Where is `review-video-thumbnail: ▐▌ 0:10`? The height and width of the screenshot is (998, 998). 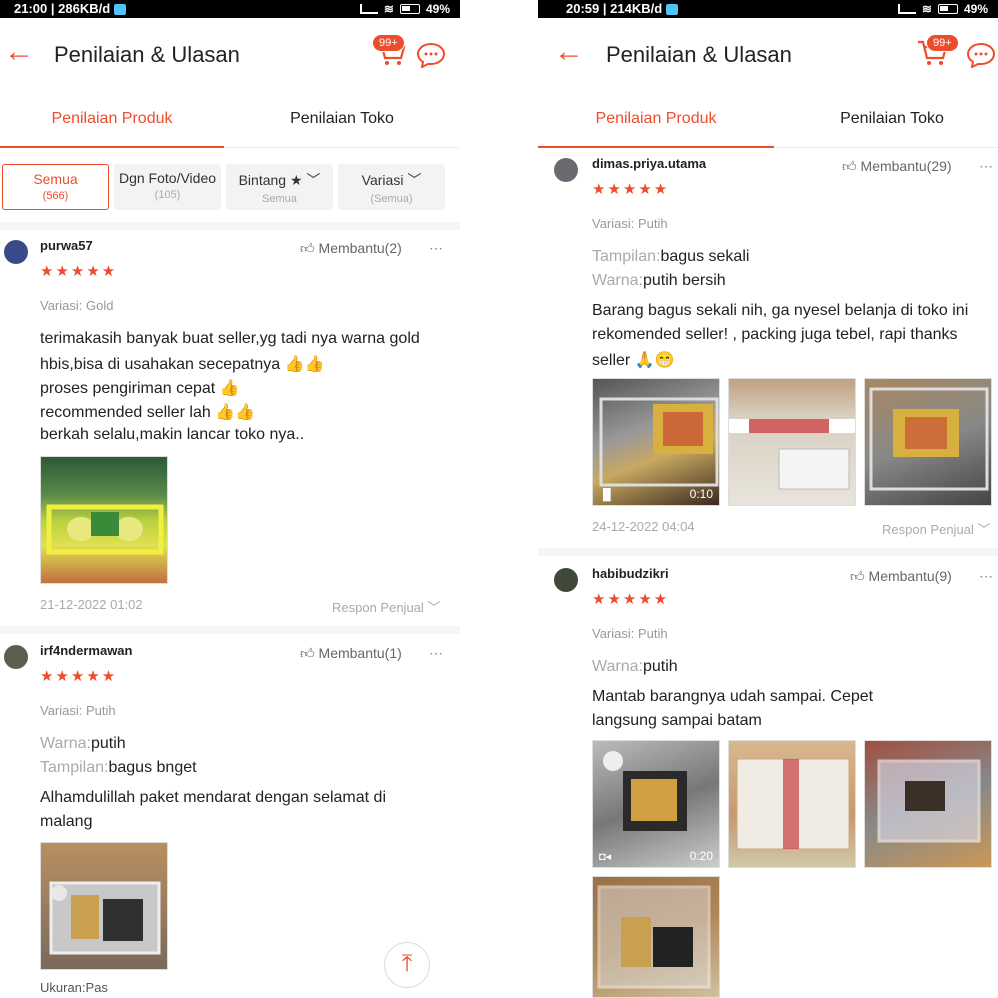 review-video-thumbnail: ▐▌ 0:10 is located at coordinates (656, 442).